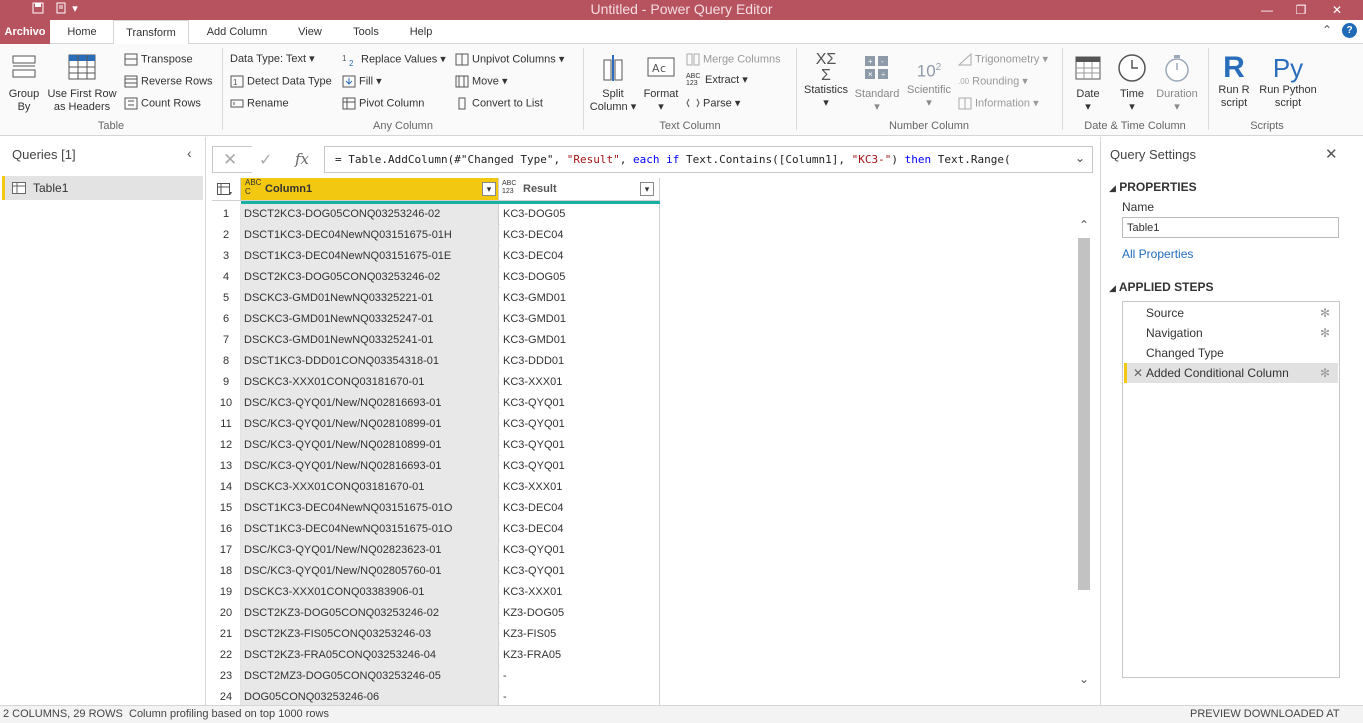  I want to click on cell-column1: DSCT2MZ3-DOG05CONQ03253246-05, so click(370, 676).